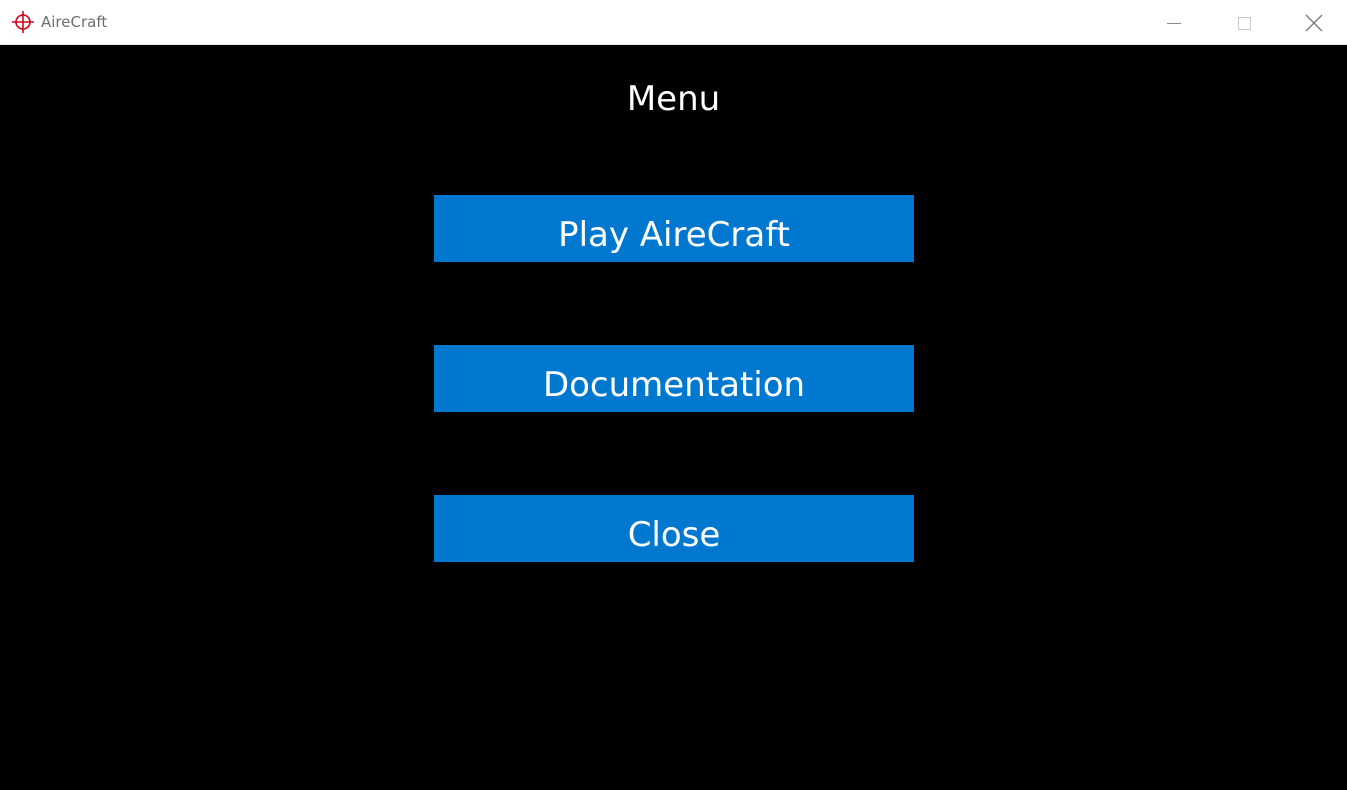 The image size is (1347, 790). What do you see at coordinates (674, 234) in the screenshot?
I see `play-airecraft-label: Play AireCraft` at bounding box center [674, 234].